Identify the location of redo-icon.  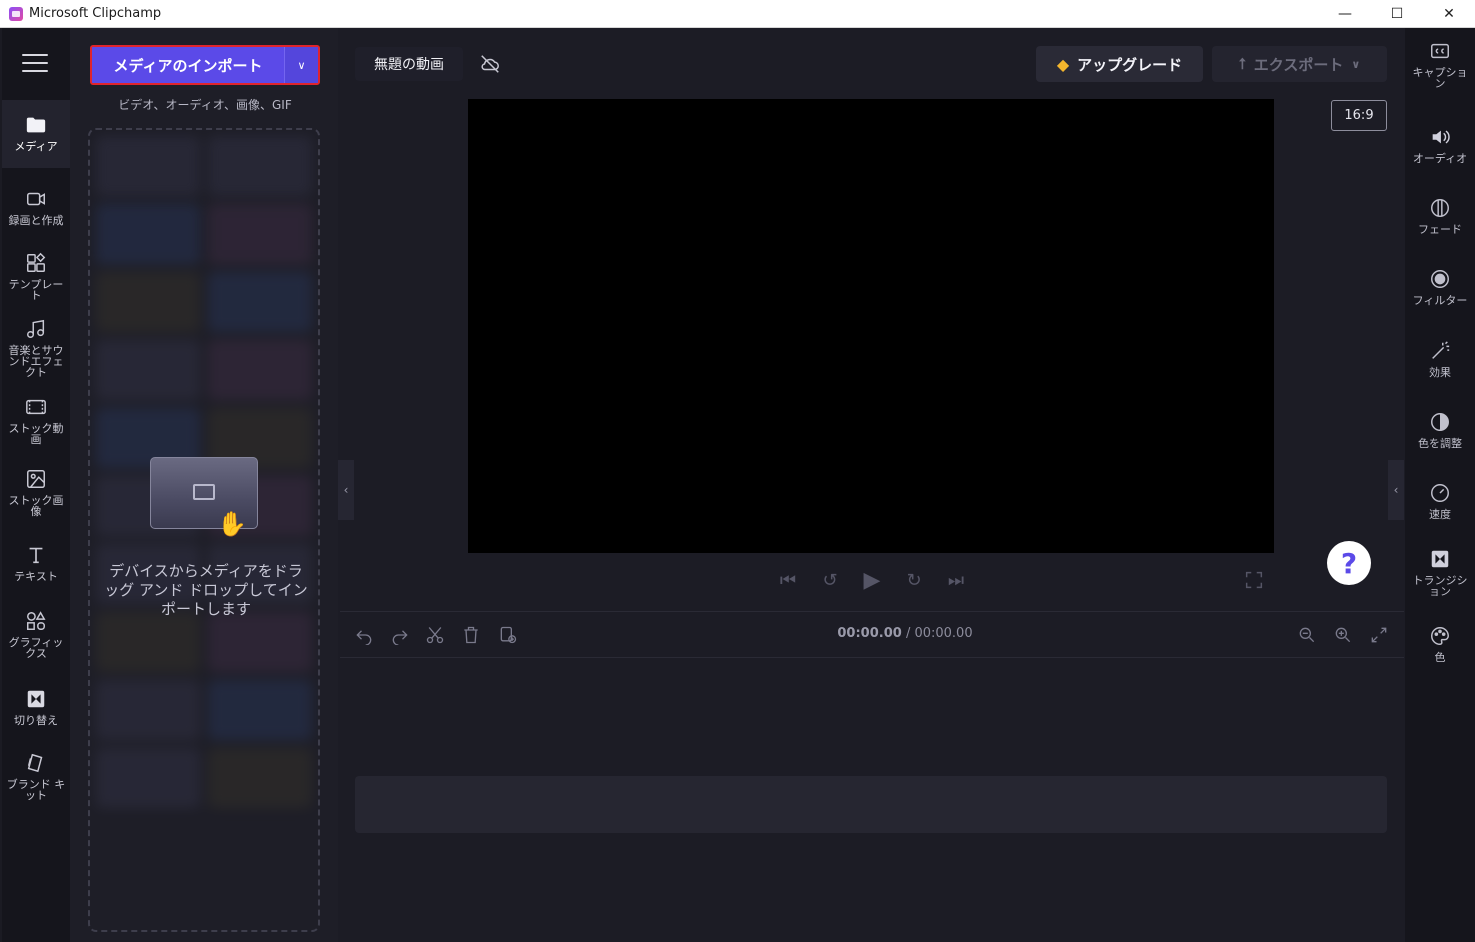
(400, 635).